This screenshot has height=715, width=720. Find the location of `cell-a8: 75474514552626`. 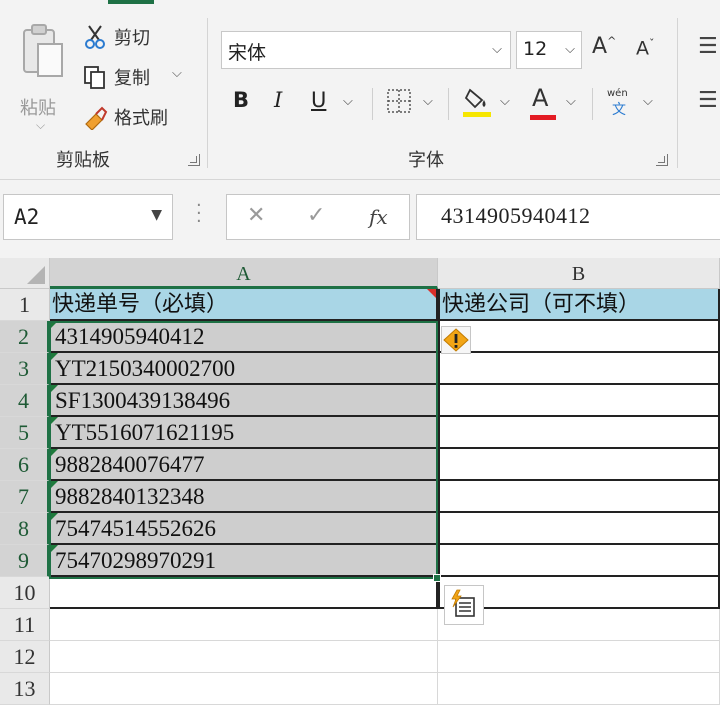

cell-a8: 75474514552626 is located at coordinates (244, 529).